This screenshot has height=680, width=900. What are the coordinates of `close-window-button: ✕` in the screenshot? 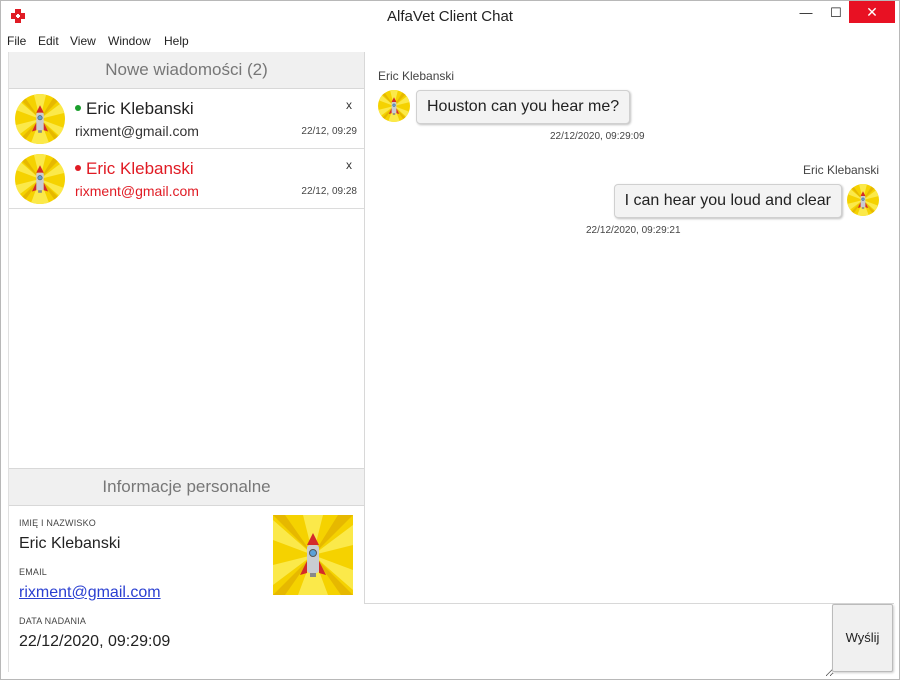 It's located at (872, 12).